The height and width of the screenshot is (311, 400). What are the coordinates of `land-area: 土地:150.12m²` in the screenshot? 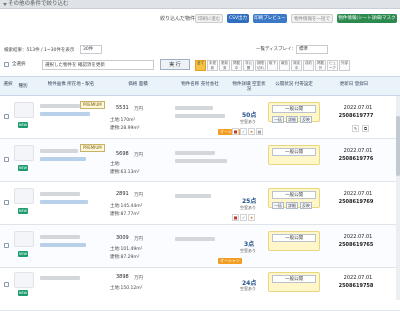 It's located at (126, 288).